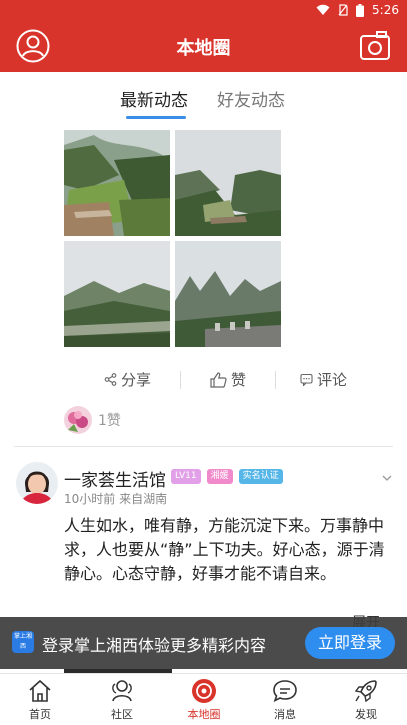 This screenshot has height=725, width=407. I want to click on status-time: 5:26, so click(385, 10).